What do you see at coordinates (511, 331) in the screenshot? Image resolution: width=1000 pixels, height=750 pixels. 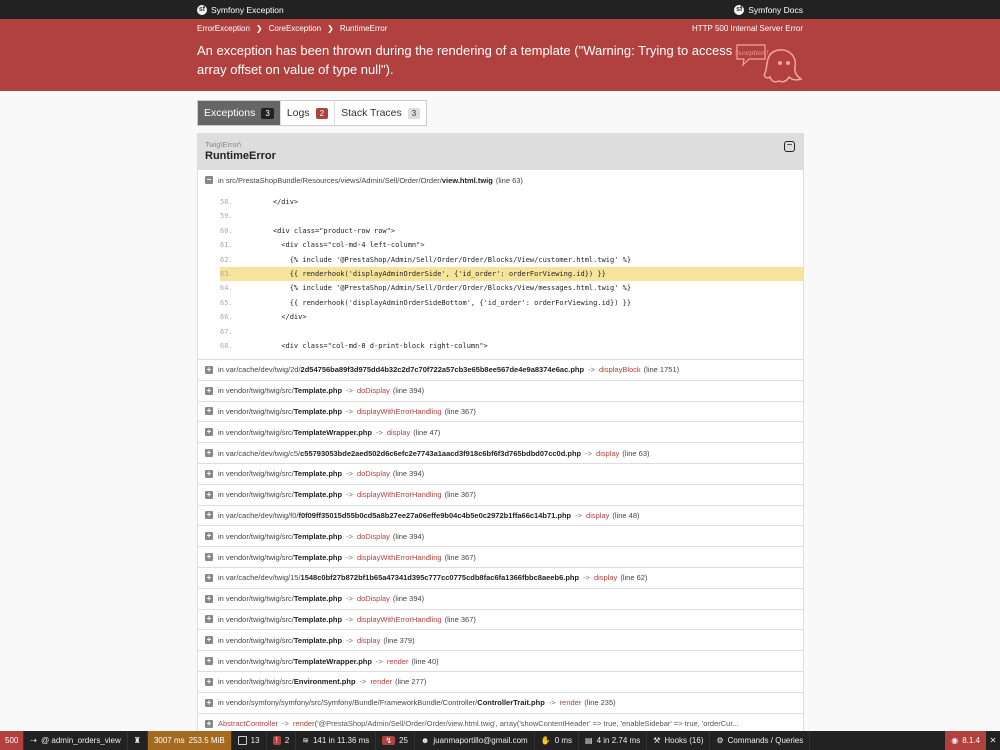 I see `code-line: 67.` at bounding box center [511, 331].